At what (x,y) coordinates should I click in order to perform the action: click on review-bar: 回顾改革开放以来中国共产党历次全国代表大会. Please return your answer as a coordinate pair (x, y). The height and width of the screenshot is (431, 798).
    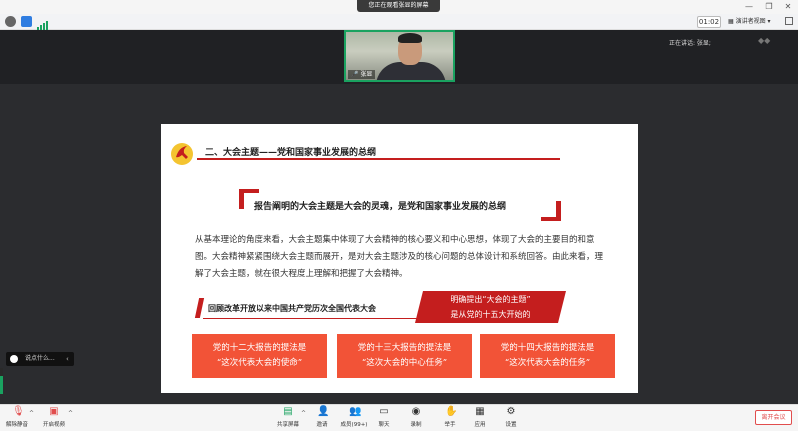
    Looking at the image, I should click on (323, 308).